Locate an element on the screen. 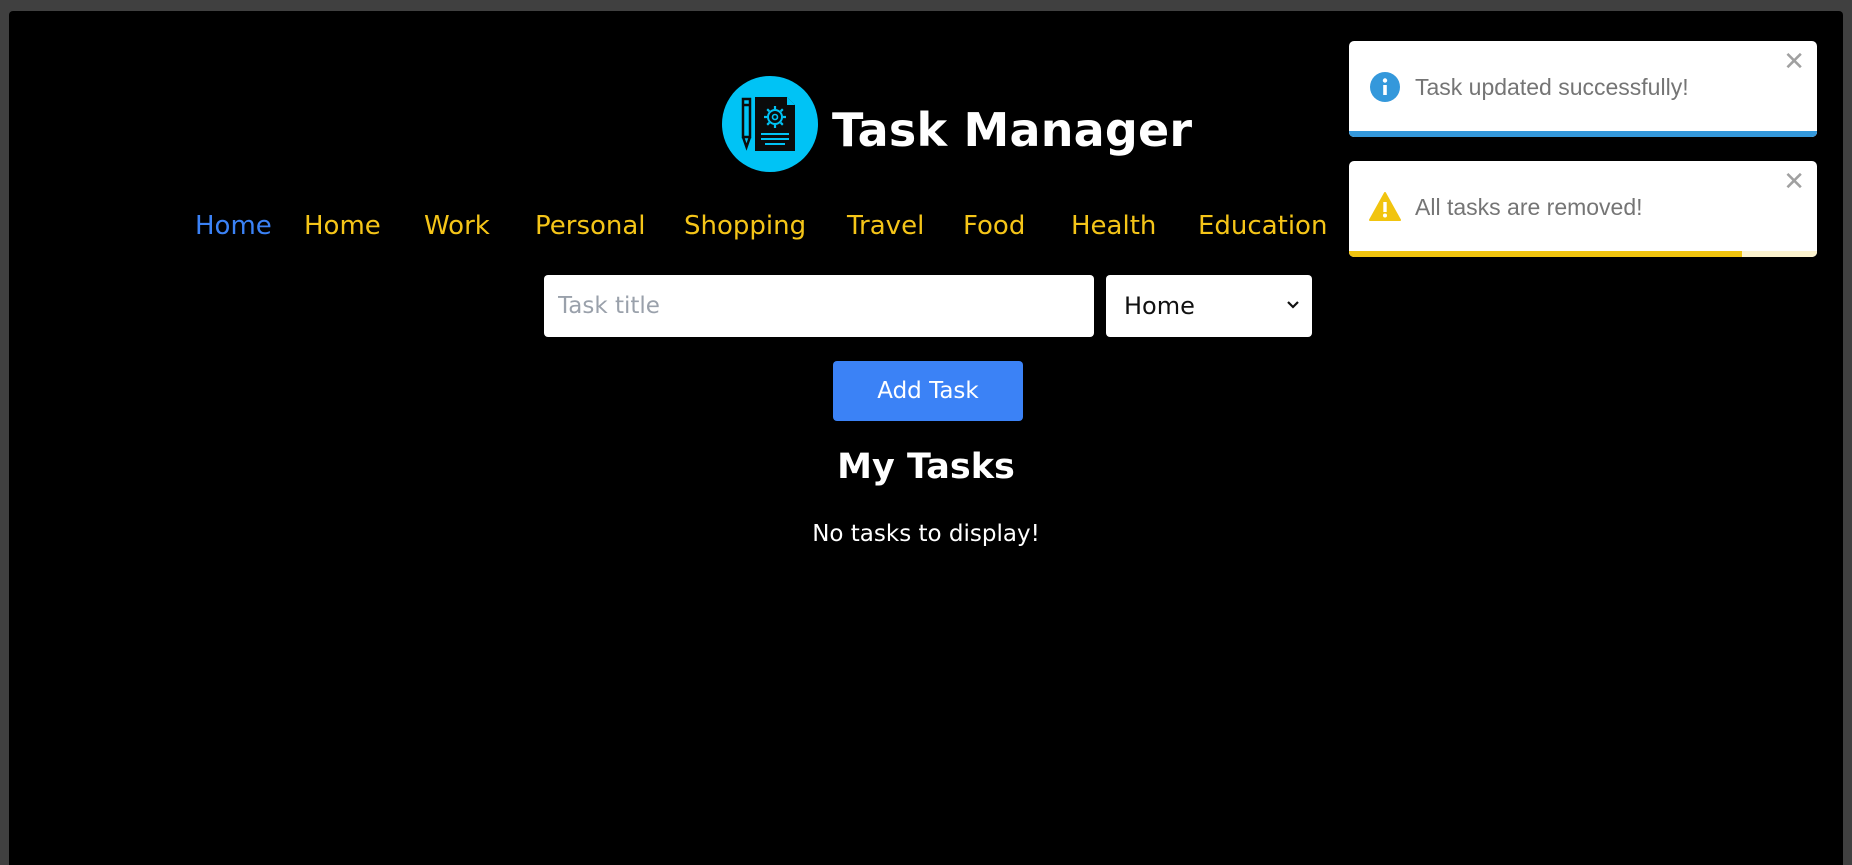 The width and height of the screenshot is (1852, 865). nav-item-shopping: Shopping is located at coordinates (745, 226).